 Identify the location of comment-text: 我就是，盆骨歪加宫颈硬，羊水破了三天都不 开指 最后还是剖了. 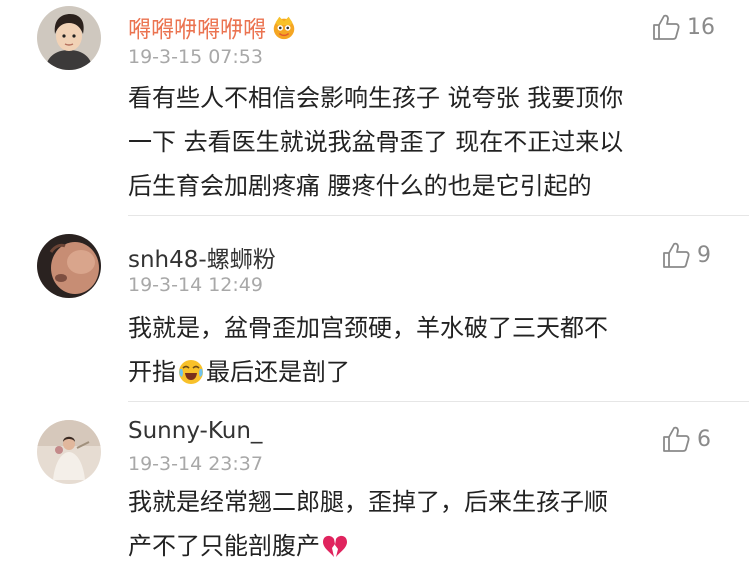
(423, 350).